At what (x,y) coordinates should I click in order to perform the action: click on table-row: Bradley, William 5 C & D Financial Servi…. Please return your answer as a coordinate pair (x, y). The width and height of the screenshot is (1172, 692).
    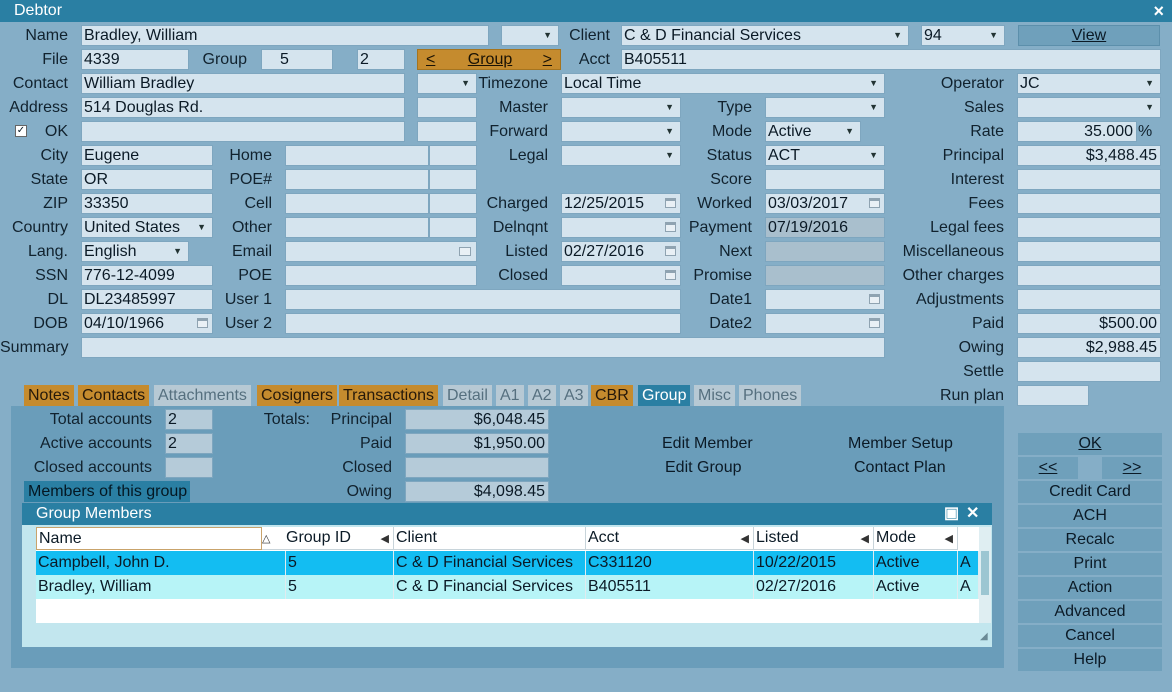
    Looking at the image, I should click on (507, 587).